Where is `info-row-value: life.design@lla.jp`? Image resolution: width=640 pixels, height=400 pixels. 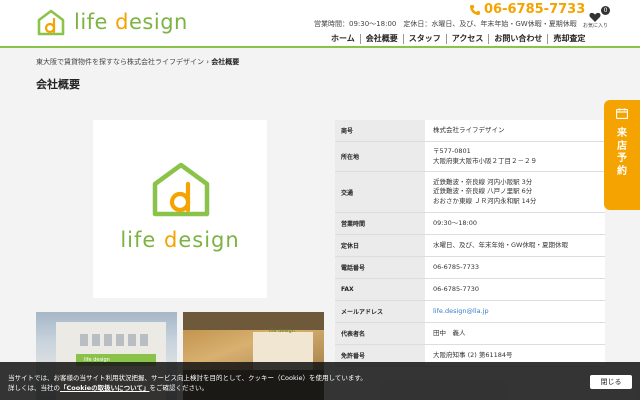 info-row-value: life.design@lla.jp is located at coordinates (515, 311).